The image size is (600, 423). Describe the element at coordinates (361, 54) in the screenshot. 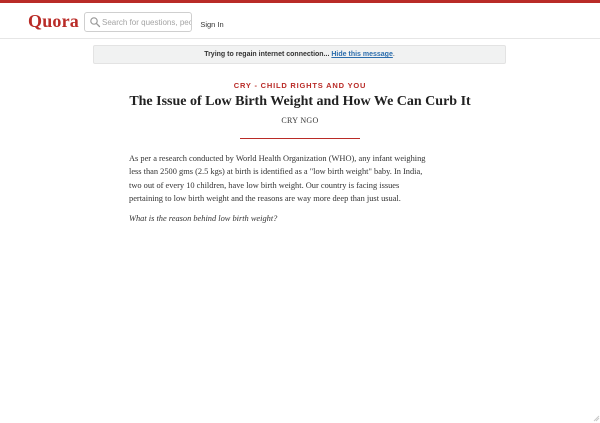

I see `hide-message-link: Hide this message` at that location.